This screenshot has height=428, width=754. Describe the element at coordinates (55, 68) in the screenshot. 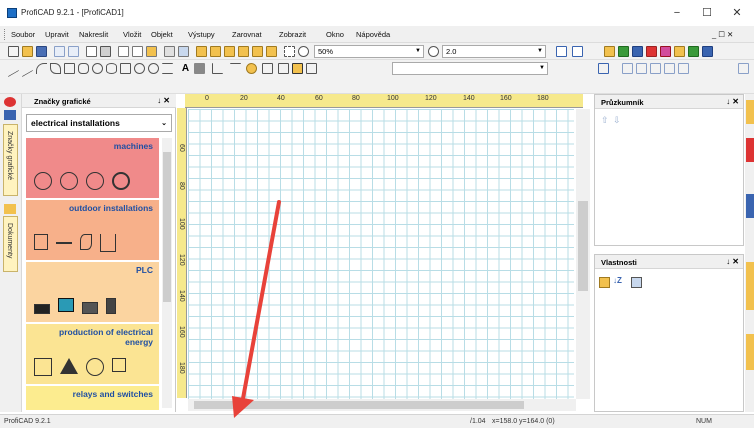

I see `bezier-tool-icon` at that location.